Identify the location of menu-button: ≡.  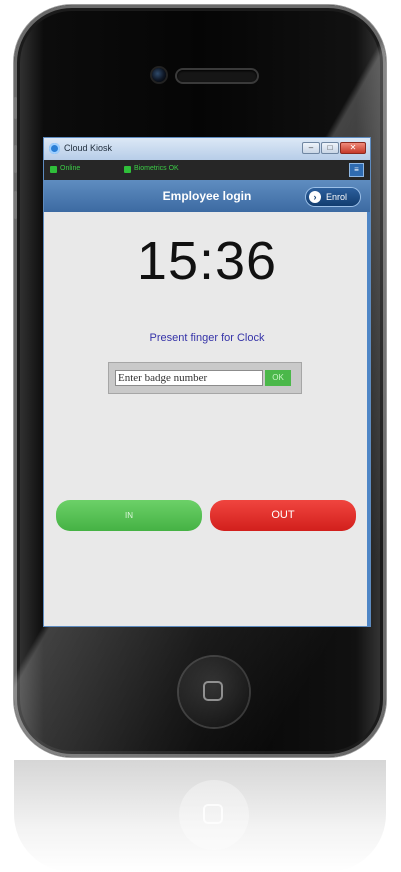
(356, 170).